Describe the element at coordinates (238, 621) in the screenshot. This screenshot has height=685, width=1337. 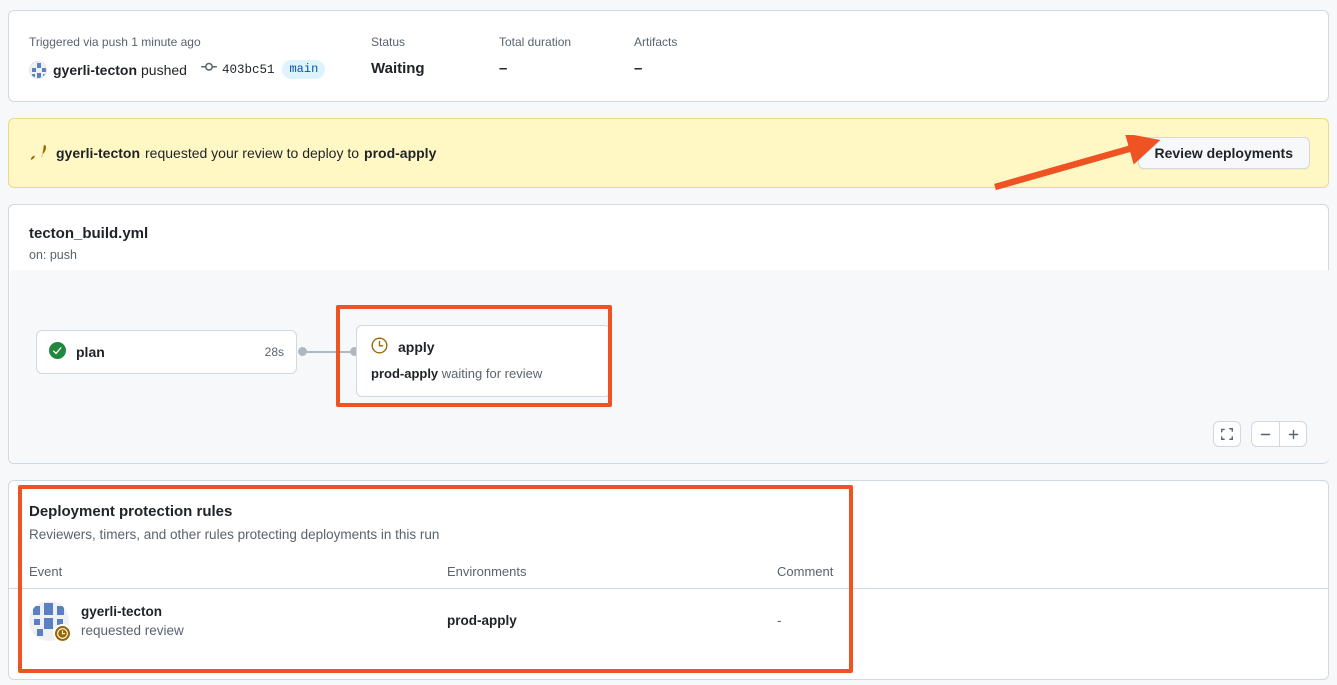
I see `event-cell: gyerli-tecton requested review` at that location.